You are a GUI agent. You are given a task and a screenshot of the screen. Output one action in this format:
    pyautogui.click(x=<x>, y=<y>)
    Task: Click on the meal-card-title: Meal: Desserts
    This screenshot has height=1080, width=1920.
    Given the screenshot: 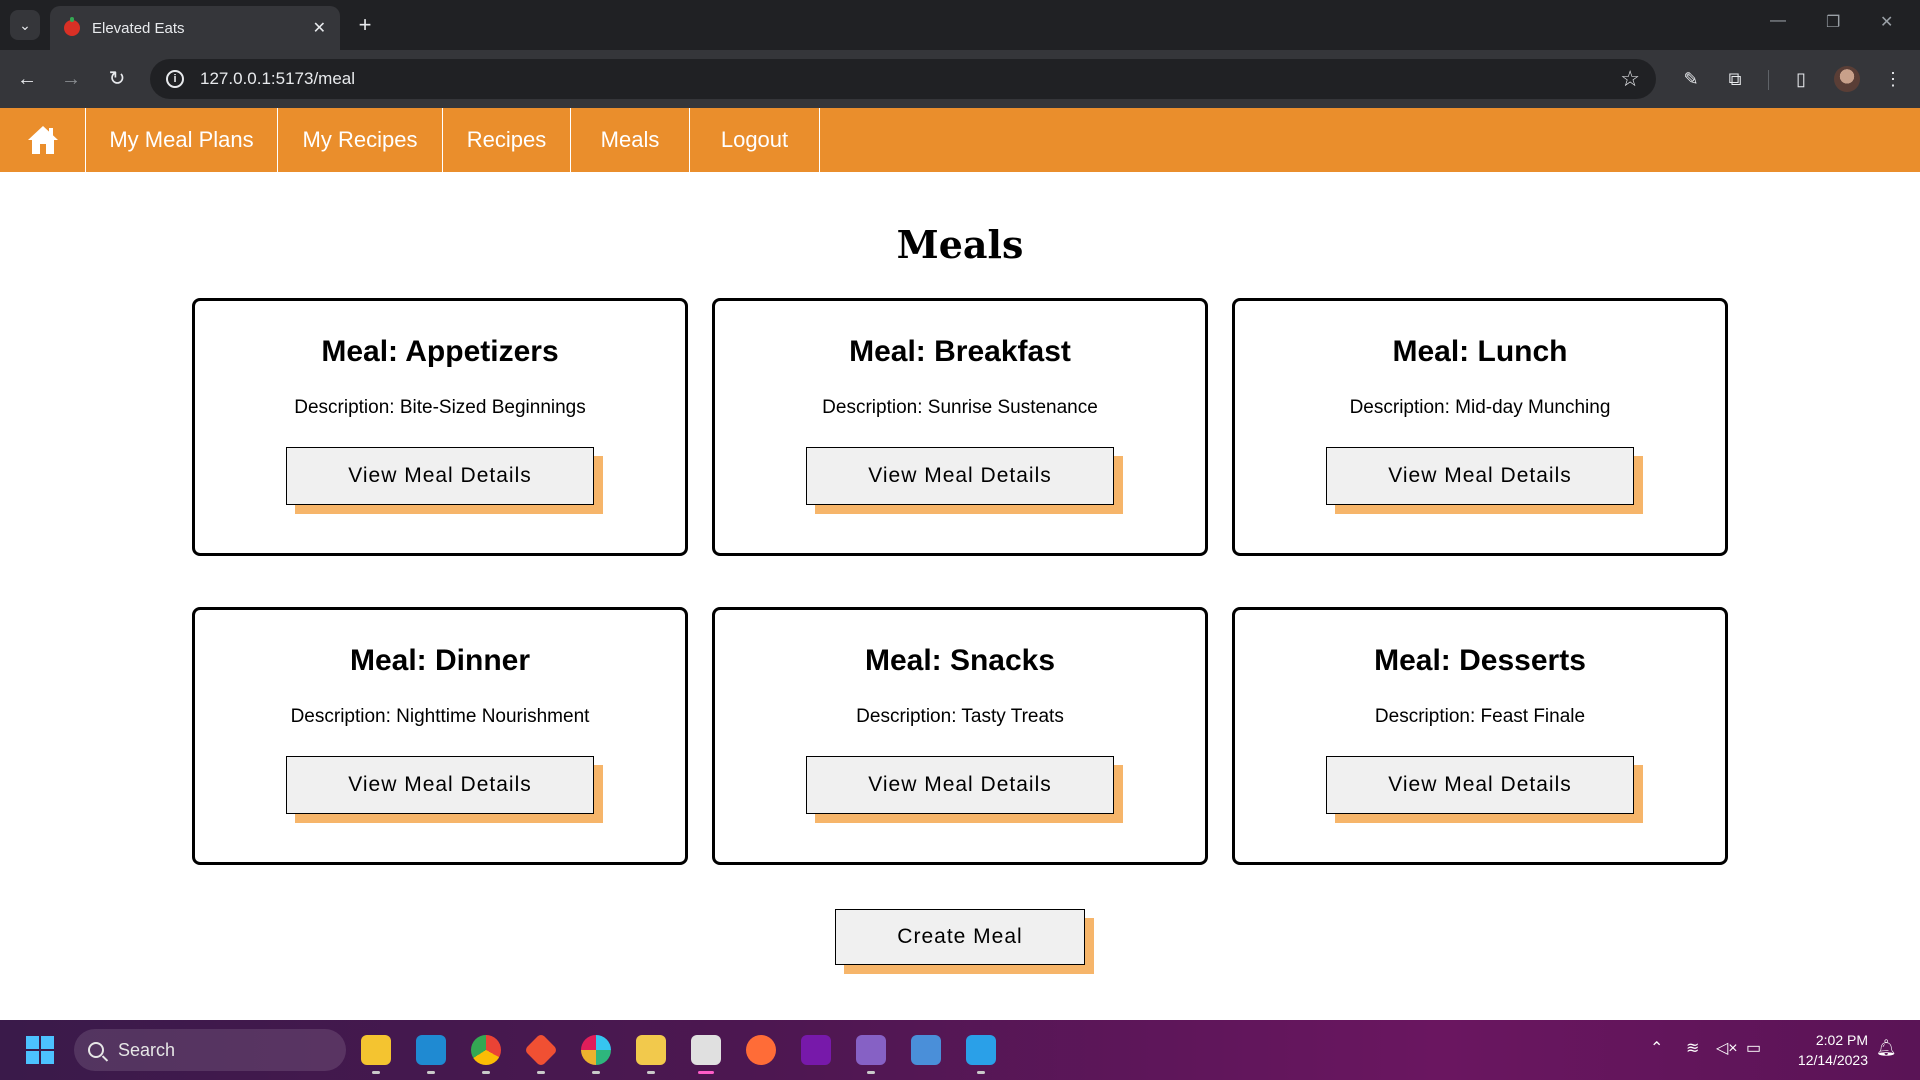 What is the action you would take?
    pyautogui.click(x=1480, y=660)
    